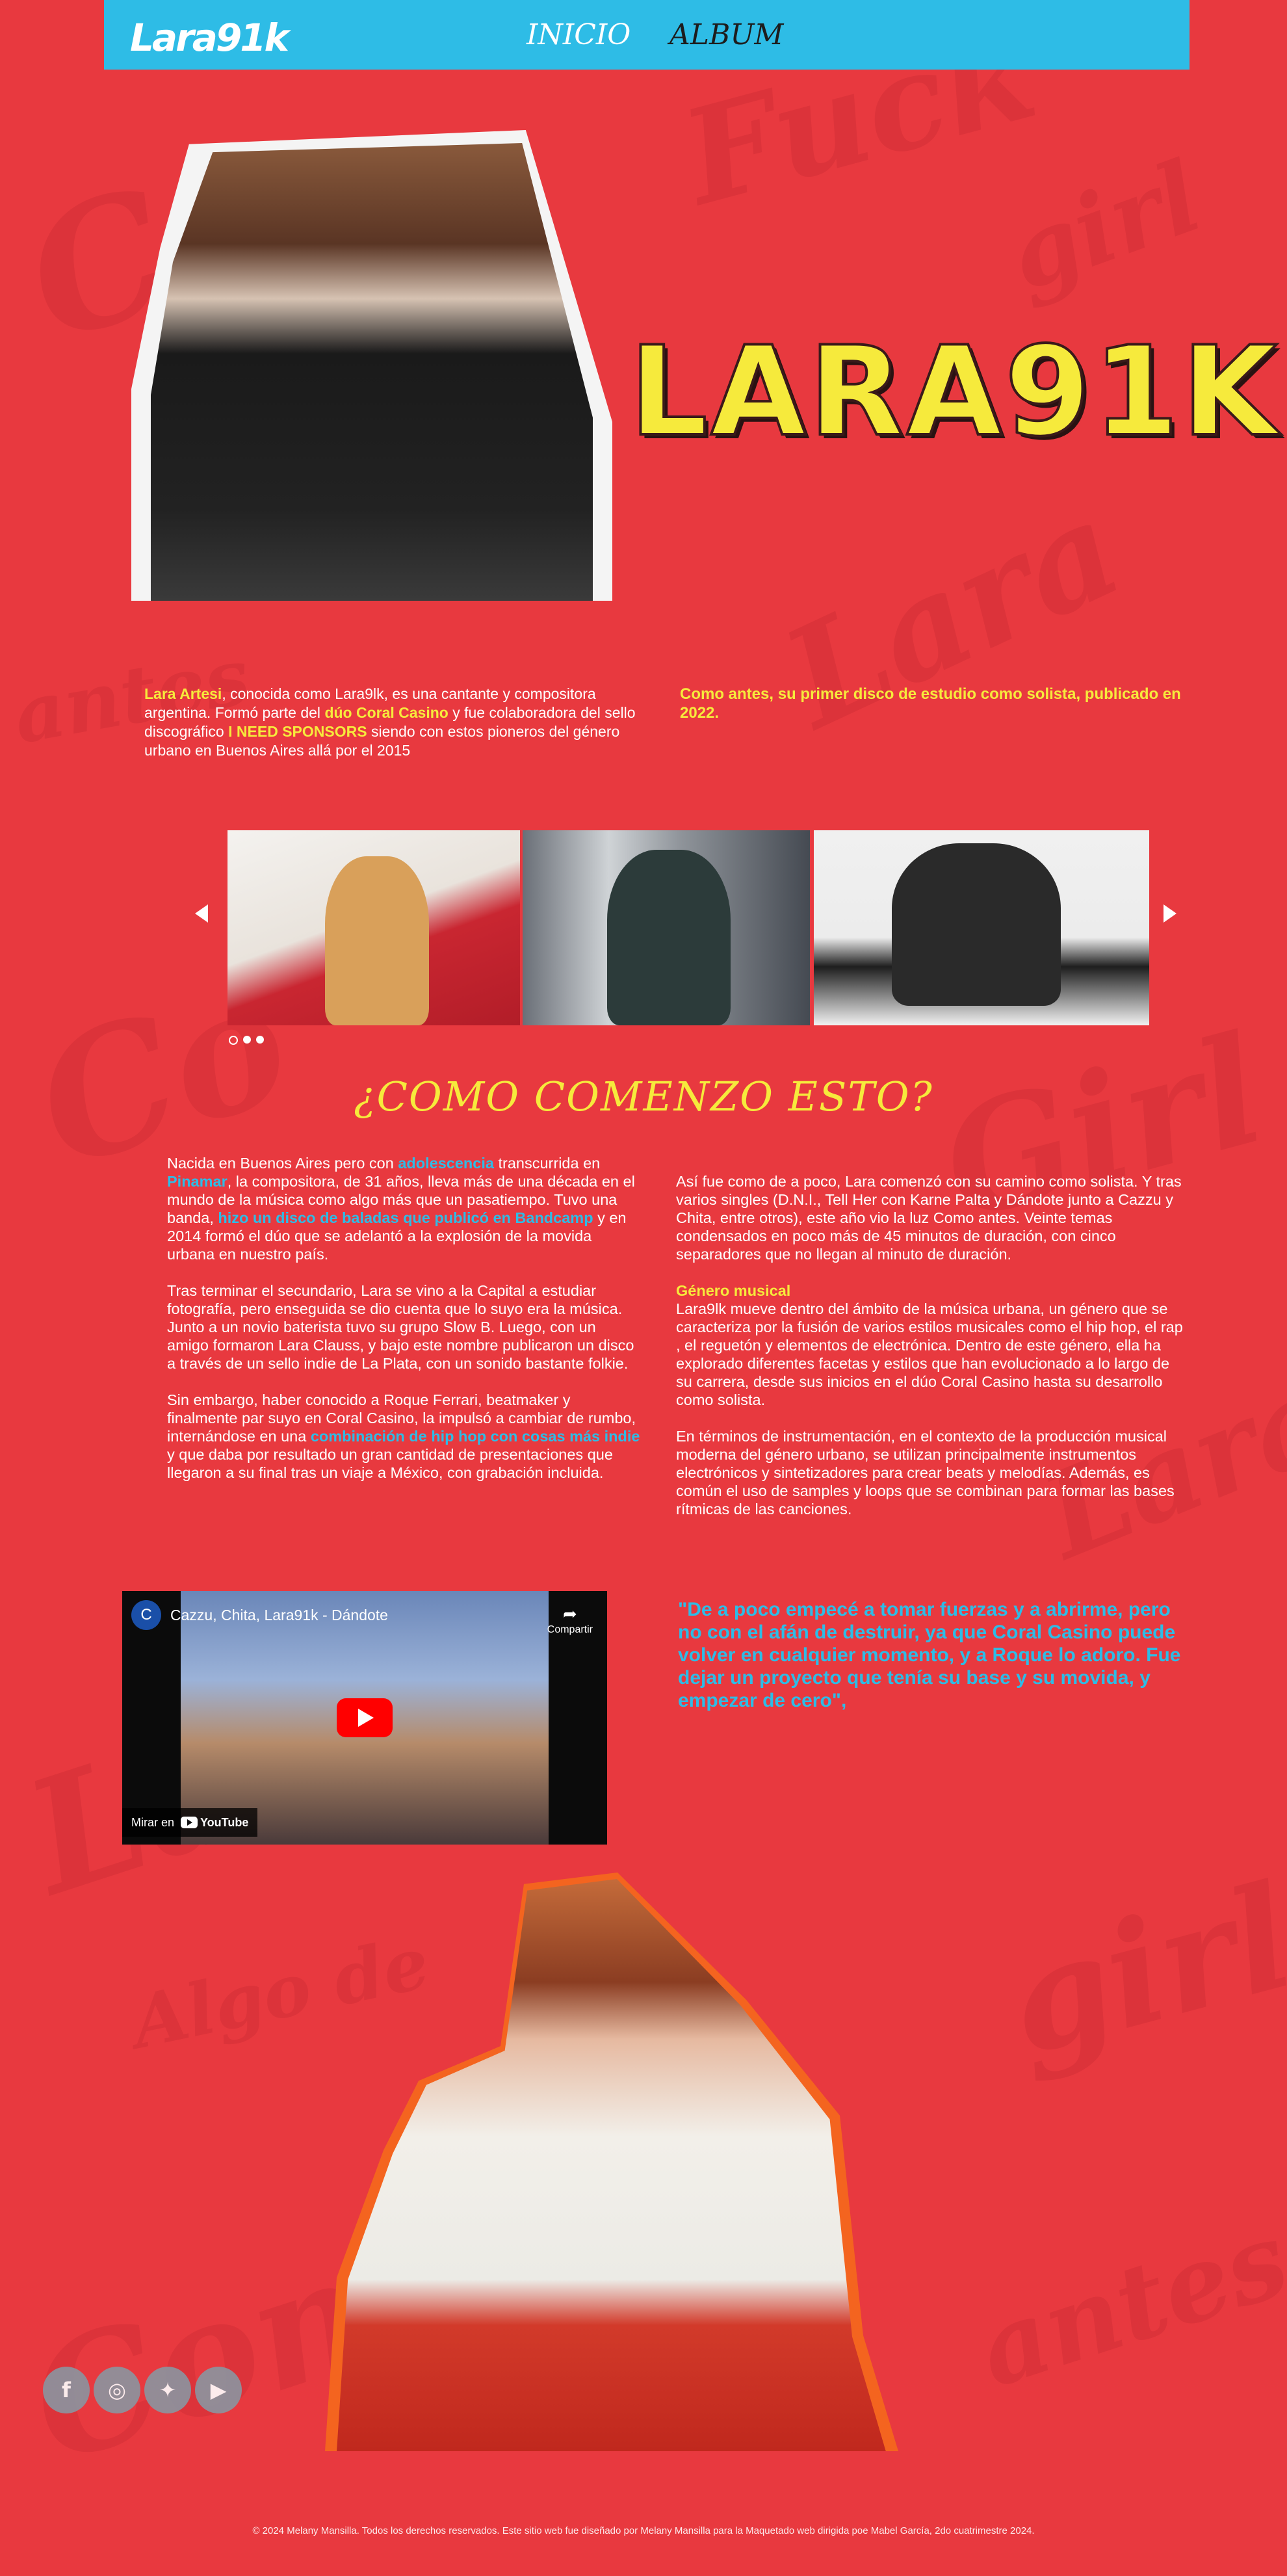 Image resolution: width=1287 pixels, height=2576 pixels. Describe the element at coordinates (643, 1096) in the screenshot. I see `section-title: ¿COMO COMENZO ESTO?` at that location.